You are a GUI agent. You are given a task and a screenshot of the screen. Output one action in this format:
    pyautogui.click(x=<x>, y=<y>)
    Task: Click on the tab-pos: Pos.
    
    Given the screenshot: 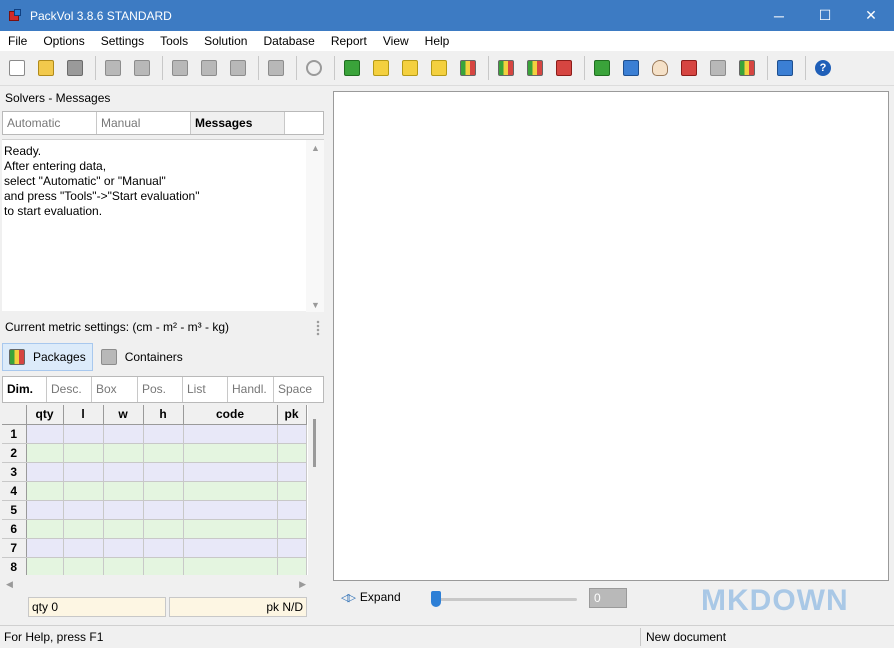 What is the action you would take?
    pyautogui.click(x=160, y=389)
    